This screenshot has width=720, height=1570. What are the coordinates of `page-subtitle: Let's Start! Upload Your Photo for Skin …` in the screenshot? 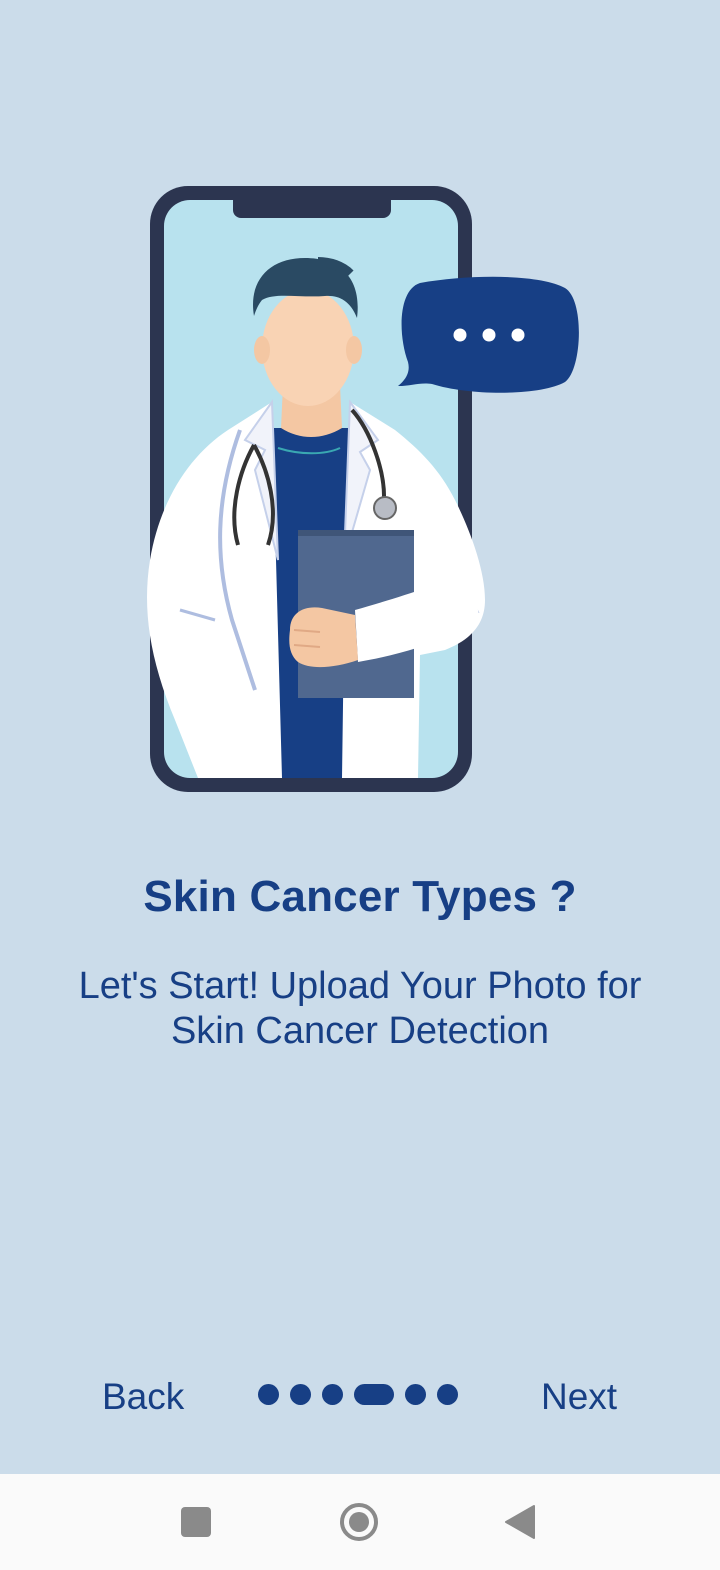 It's located at (360, 1009).